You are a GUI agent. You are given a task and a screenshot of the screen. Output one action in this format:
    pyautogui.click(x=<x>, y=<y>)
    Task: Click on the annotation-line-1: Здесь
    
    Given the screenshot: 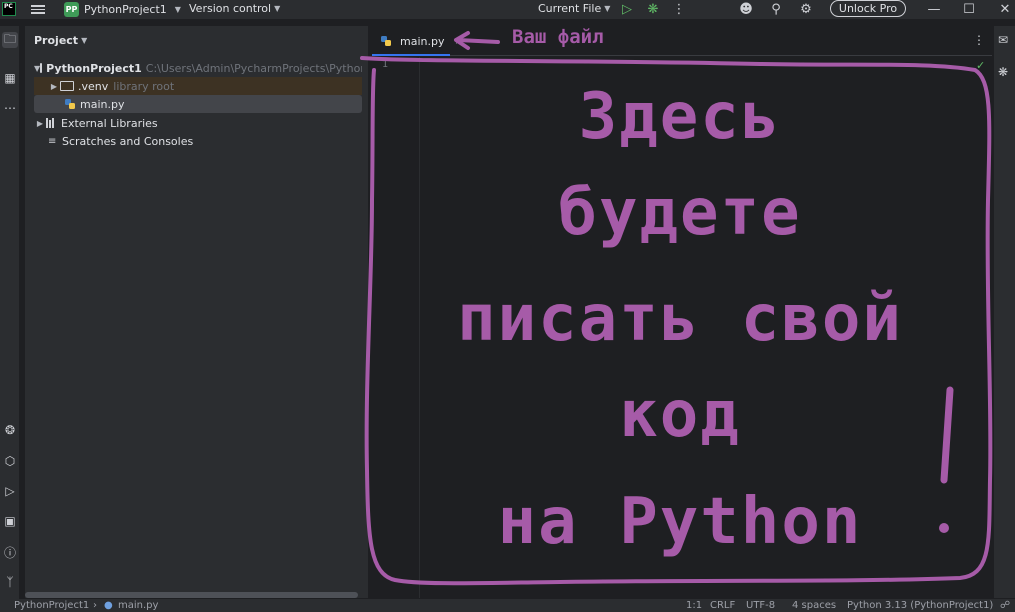 What is the action you would take?
    pyautogui.click(x=680, y=117)
    